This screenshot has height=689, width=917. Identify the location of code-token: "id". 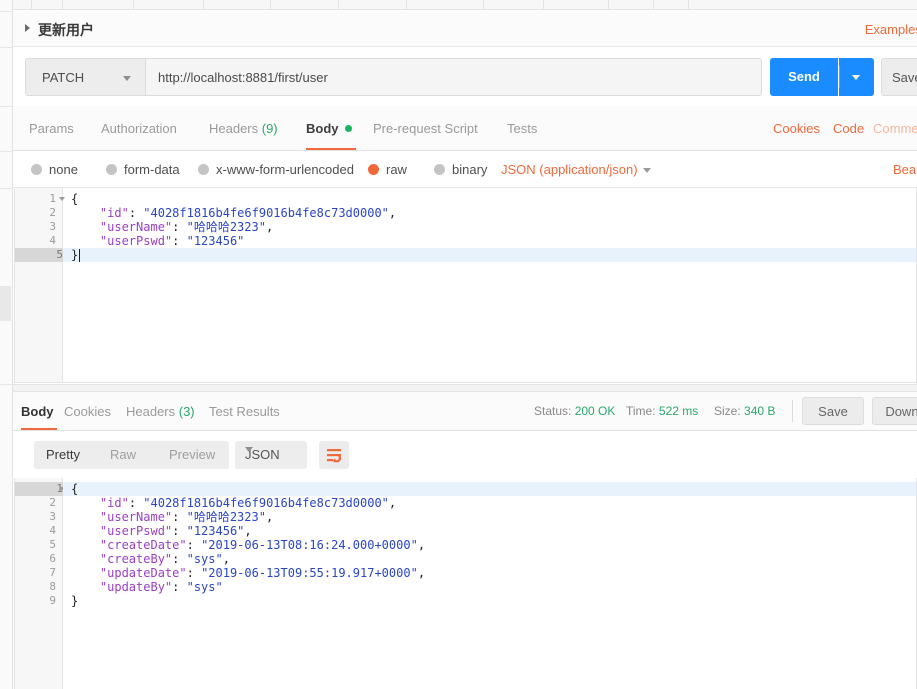
(114, 213).